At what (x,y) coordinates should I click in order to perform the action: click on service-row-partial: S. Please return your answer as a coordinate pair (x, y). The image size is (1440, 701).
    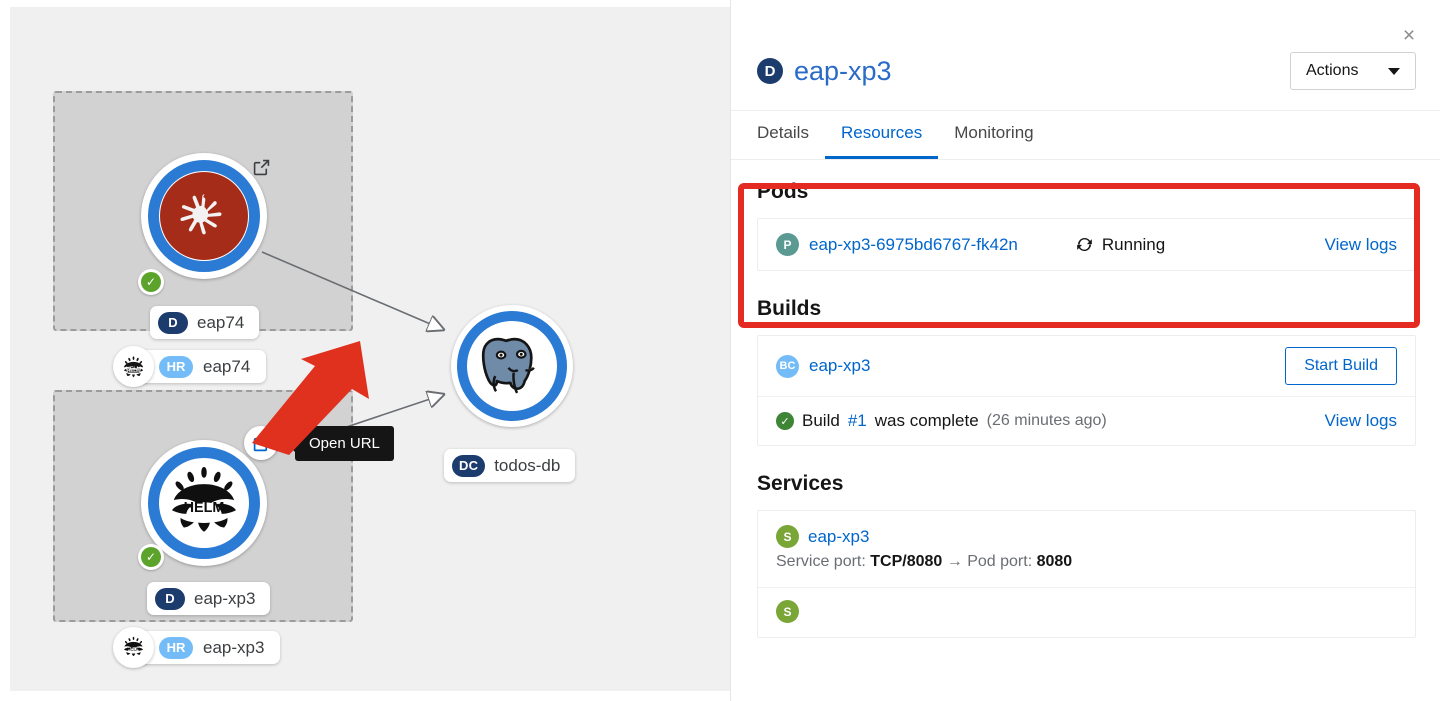
    Looking at the image, I should click on (1086, 612).